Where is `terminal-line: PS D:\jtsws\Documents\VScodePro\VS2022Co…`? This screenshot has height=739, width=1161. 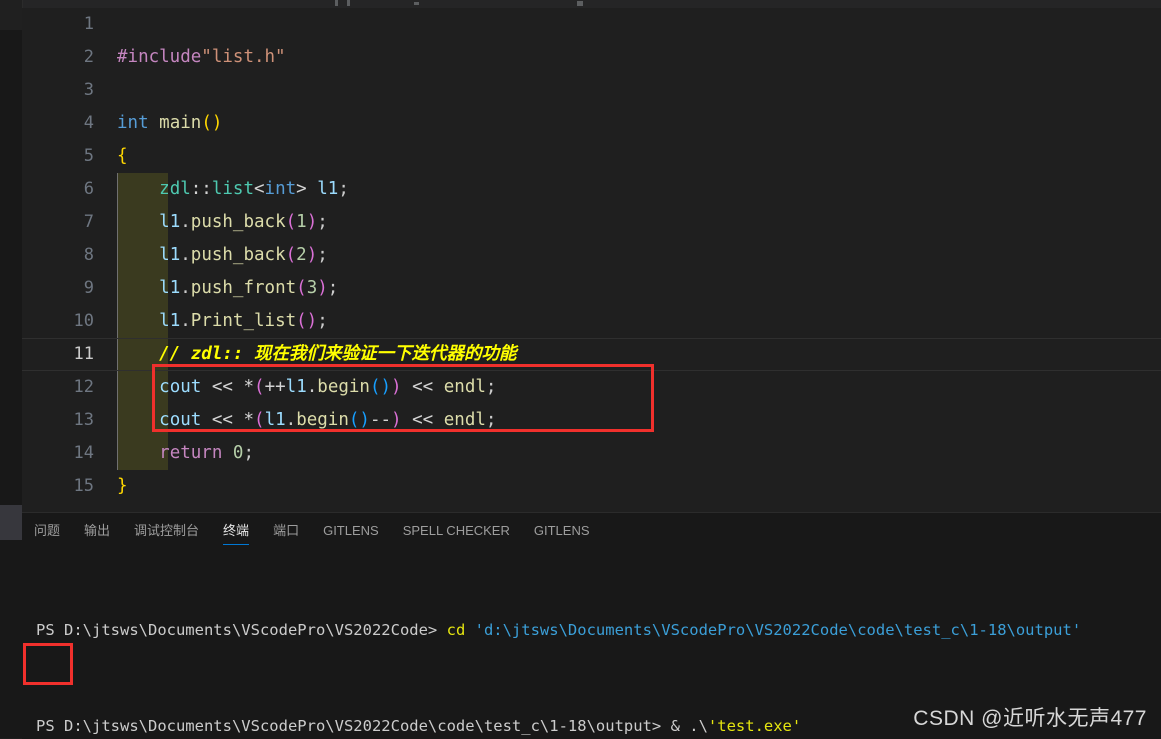 terminal-line: PS D:\jtsws\Documents\VScodePro\VS2022Co… is located at coordinates (598, 630).